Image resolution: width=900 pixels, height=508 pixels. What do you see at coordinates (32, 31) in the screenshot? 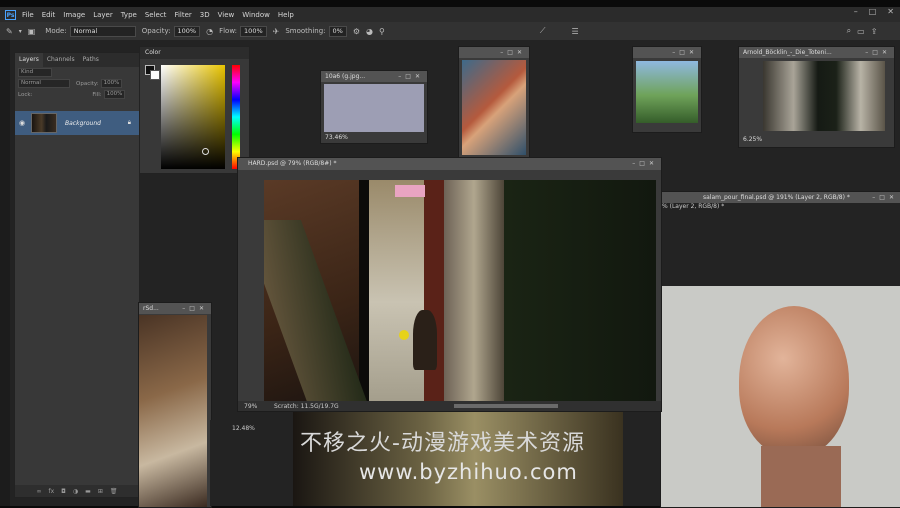
I see `brush-panel-icon: ▣` at bounding box center [32, 31].